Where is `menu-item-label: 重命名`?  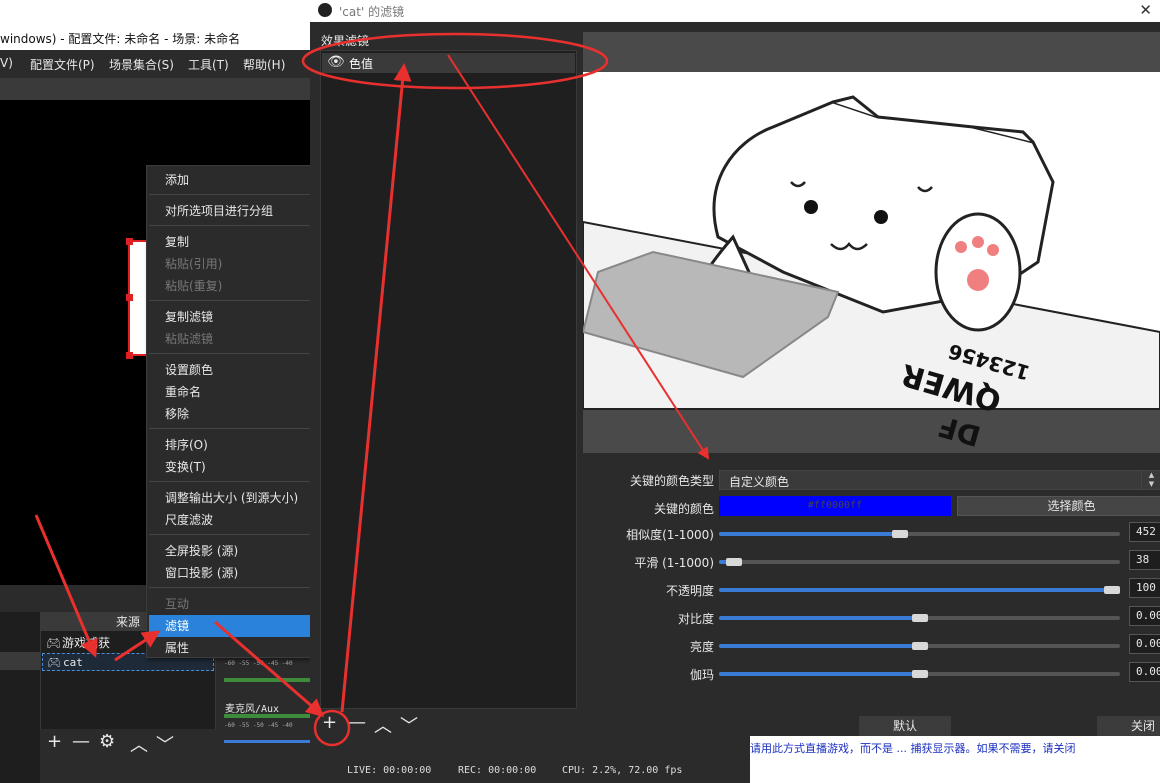 menu-item-label: 重命名 is located at coordinates (183, 392).